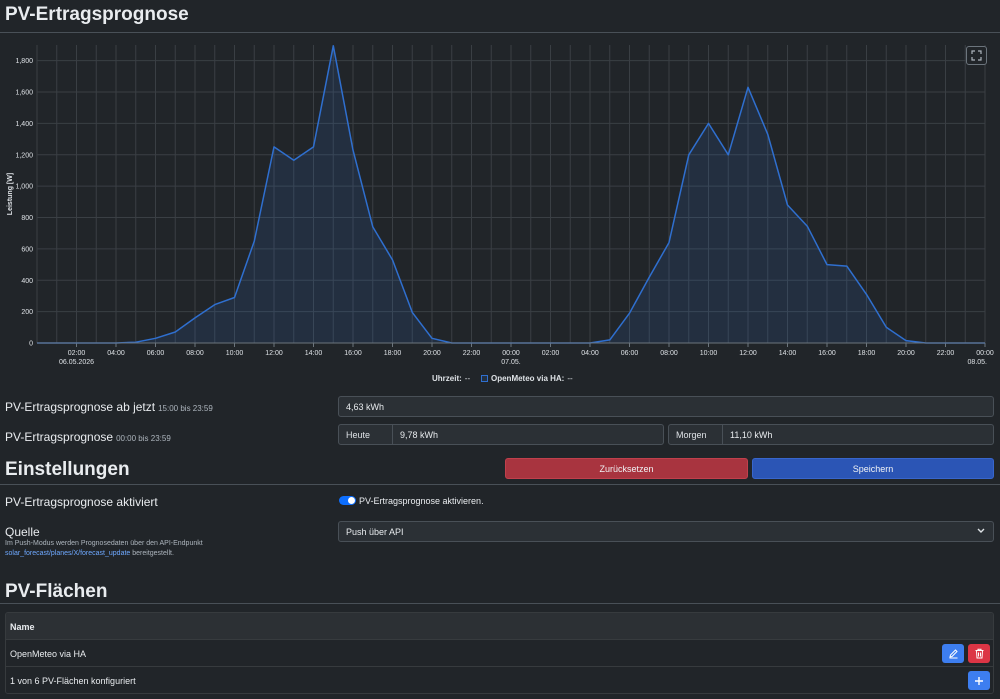 This screenshot has height=699, width=1000. I want to click on legend-series: OpenMeteo via HA: --, so click(527, 378).